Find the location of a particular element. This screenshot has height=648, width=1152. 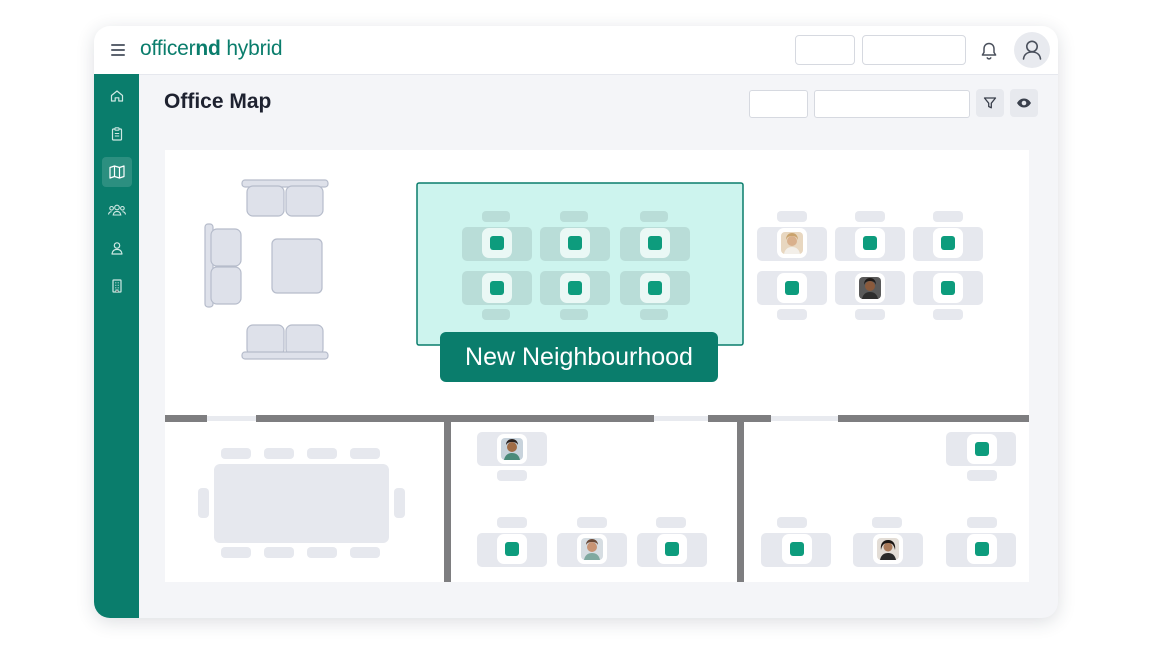

page-title: Office Map is located at coordinates (218, 101).